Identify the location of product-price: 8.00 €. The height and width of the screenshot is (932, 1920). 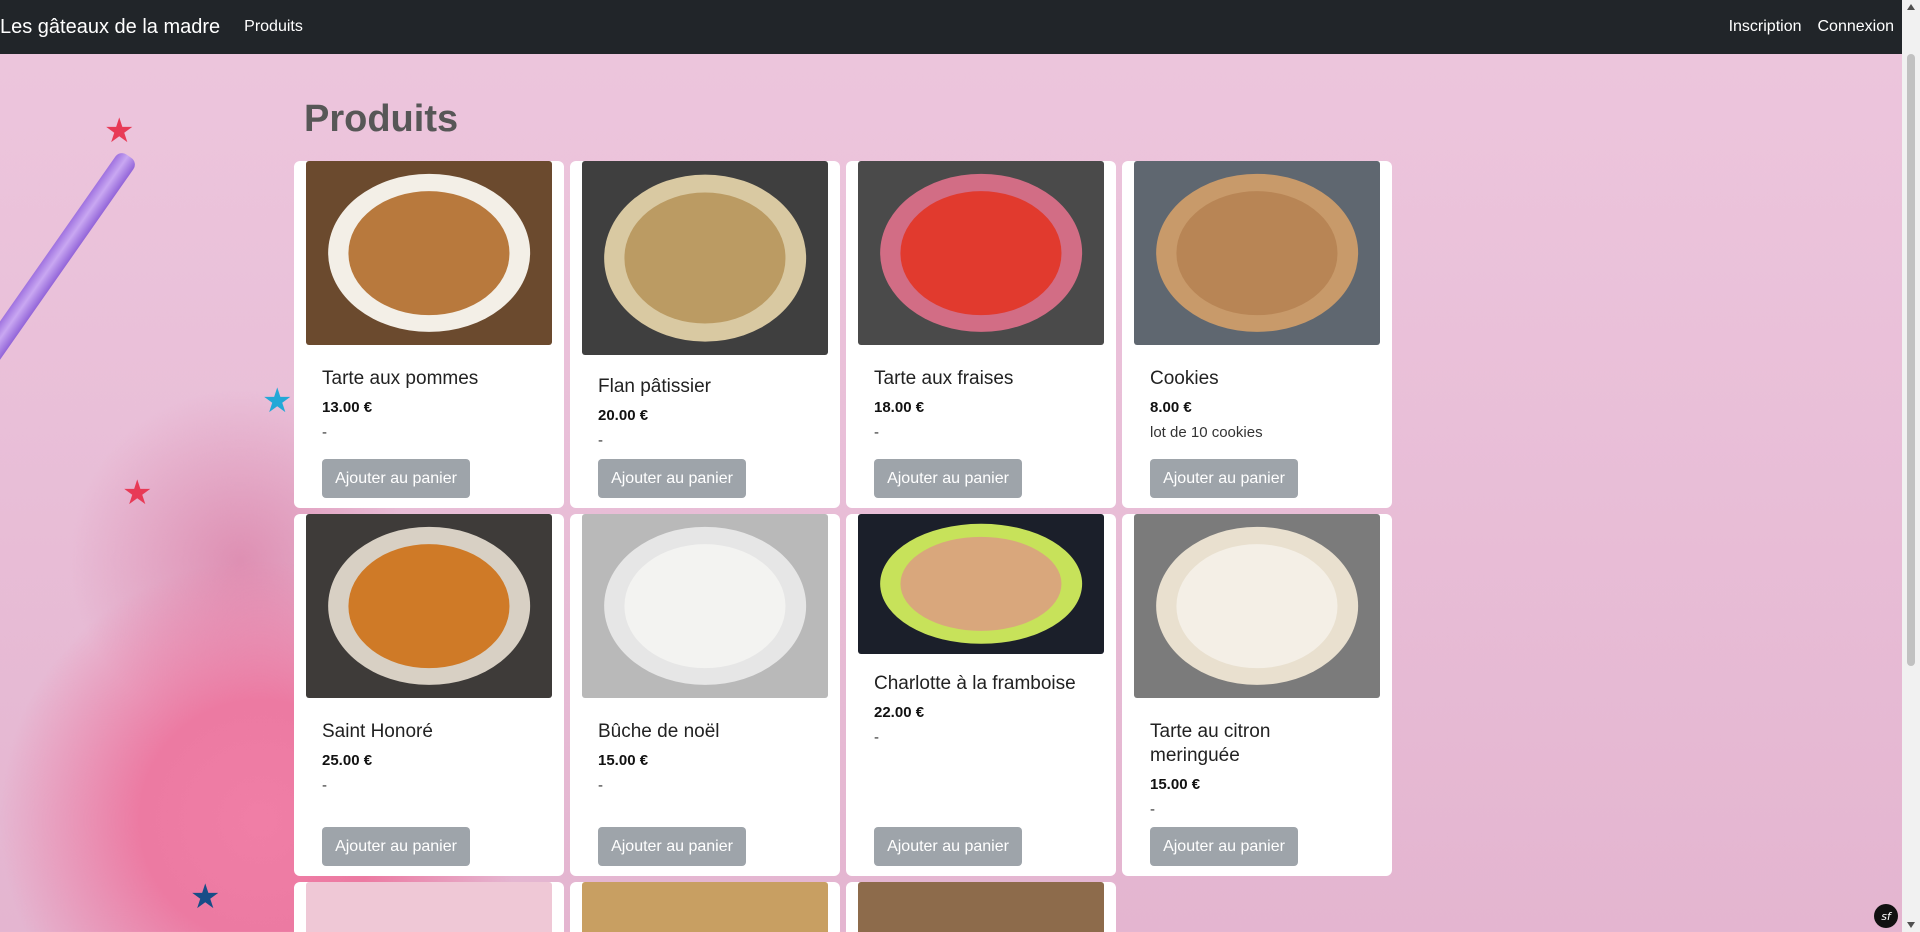
(1171, 407).